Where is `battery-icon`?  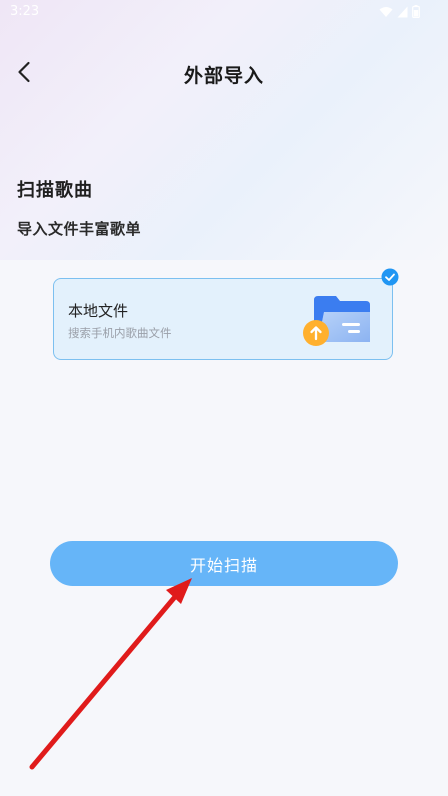
battery-icon is located at coordinates (416, 11).